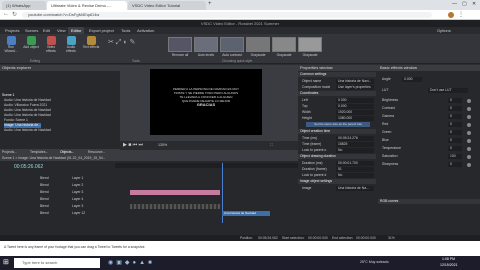 This screenshot has height=270, width=480. What do you see at coordinates (121, 42) in the screenshot?
I see `tools-icons: ✂ ⤢ ◐ ✎` at bounding box center [121, 42].